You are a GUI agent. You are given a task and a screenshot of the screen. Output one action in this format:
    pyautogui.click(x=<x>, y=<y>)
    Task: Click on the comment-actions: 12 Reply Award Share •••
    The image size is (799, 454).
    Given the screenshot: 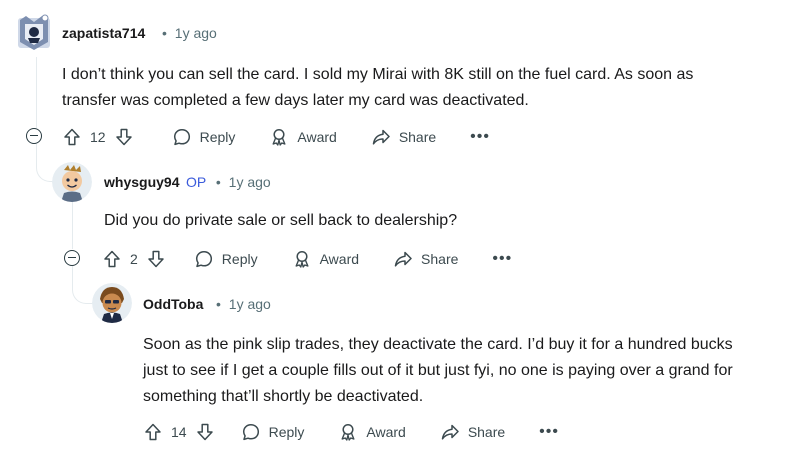 What is the action you would take?
    pyautogui.click(x=276, y=137)
    